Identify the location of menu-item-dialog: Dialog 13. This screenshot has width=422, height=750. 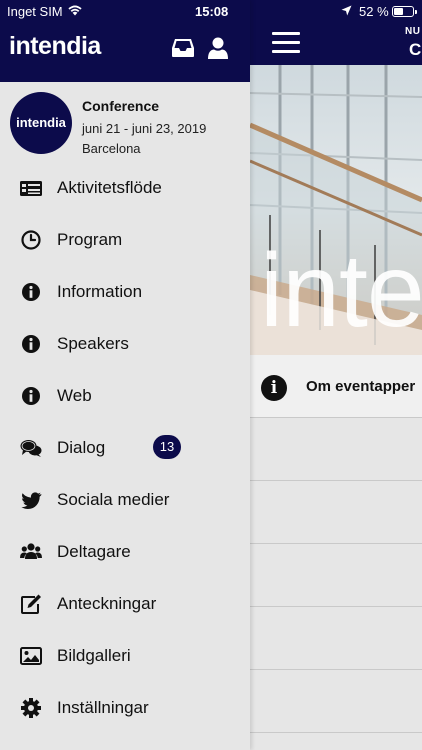
(125, 448).